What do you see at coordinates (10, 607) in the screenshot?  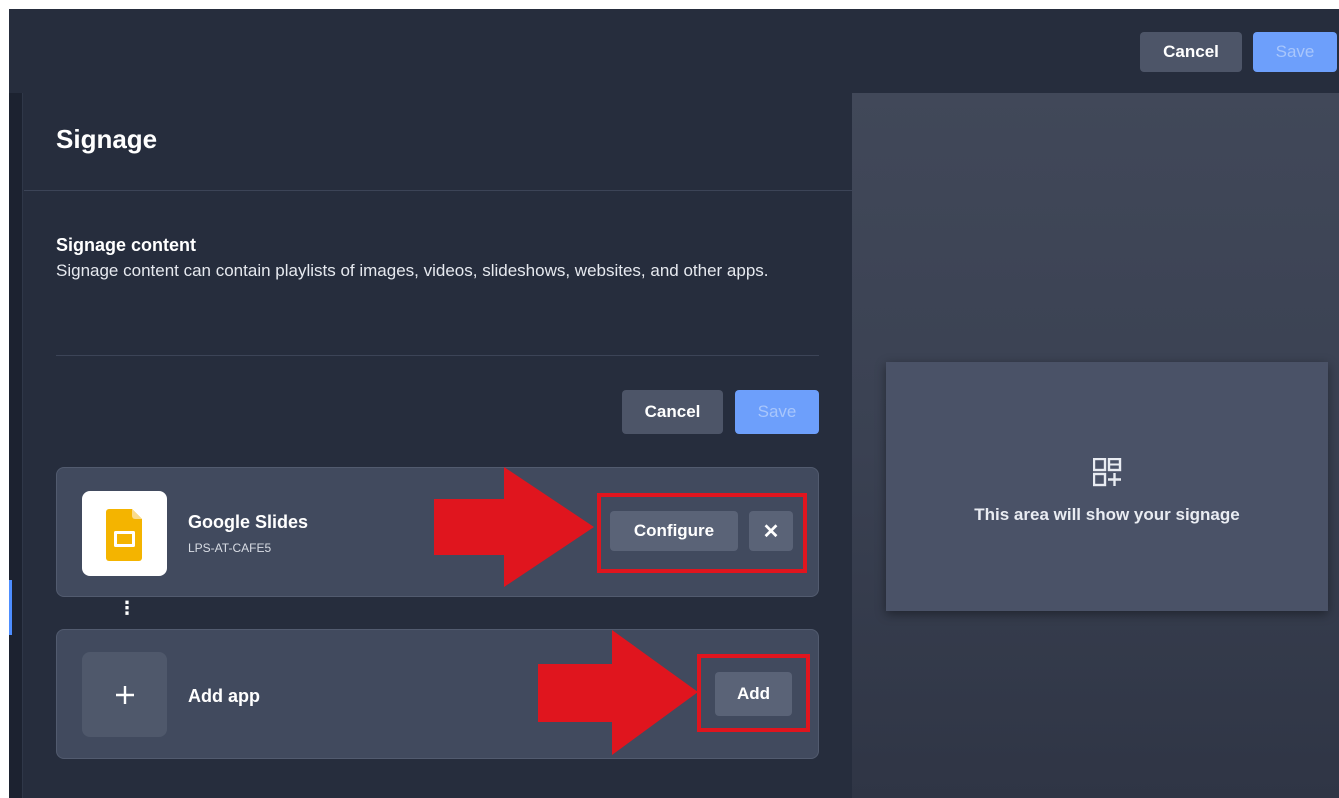 I see `active-nav-indicator` at bounding box center [10, 607].